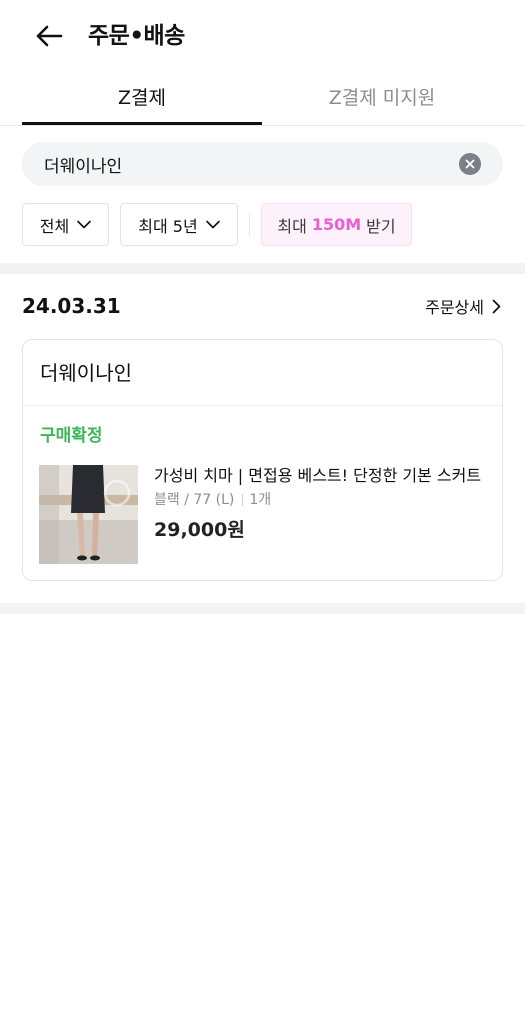 Image resolution: width=525 pixels, height=1024 pixels. What do you see at coordinates (142, 123) in the screenshot?
I see `active-tab-indicator` at bounding box center [142, 123].